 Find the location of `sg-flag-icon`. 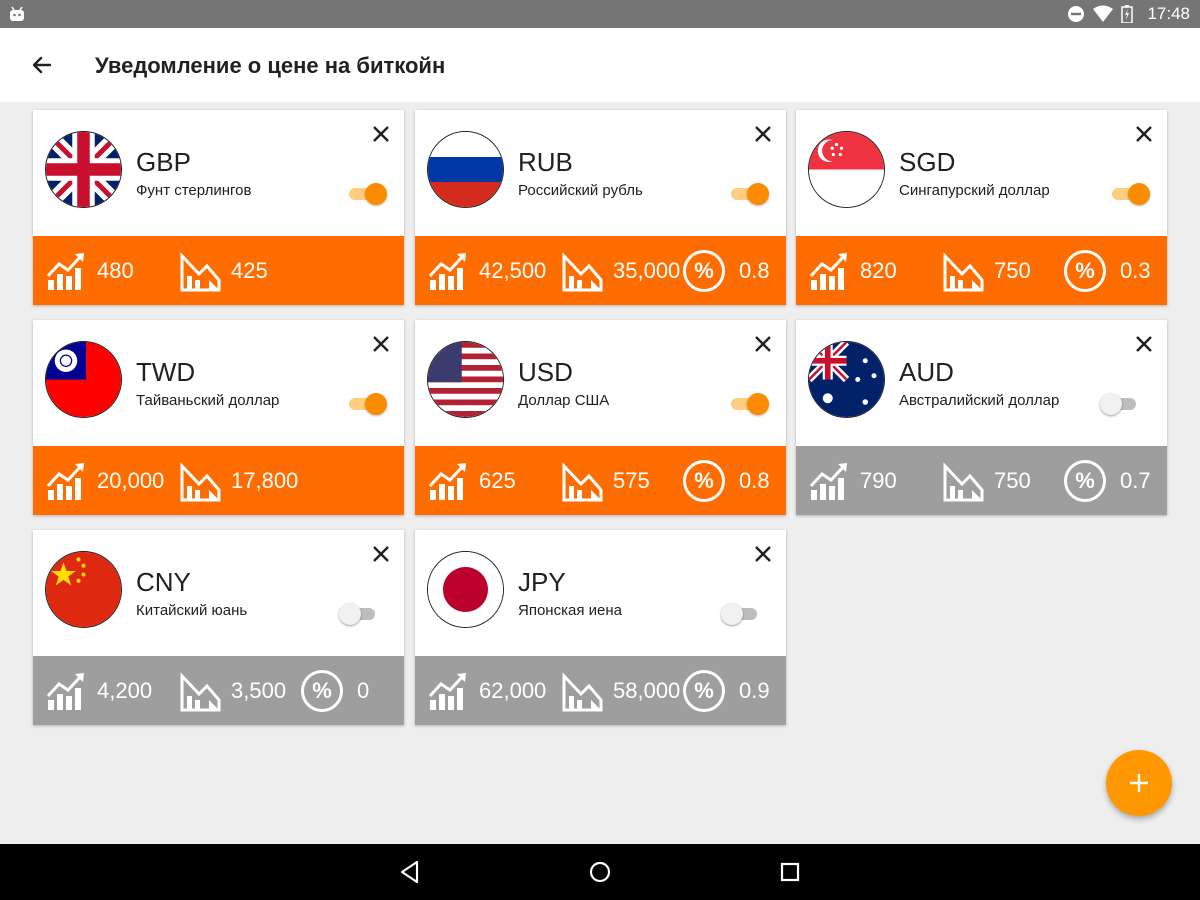

sg-flag-icon is located at coordinates (846, 169).